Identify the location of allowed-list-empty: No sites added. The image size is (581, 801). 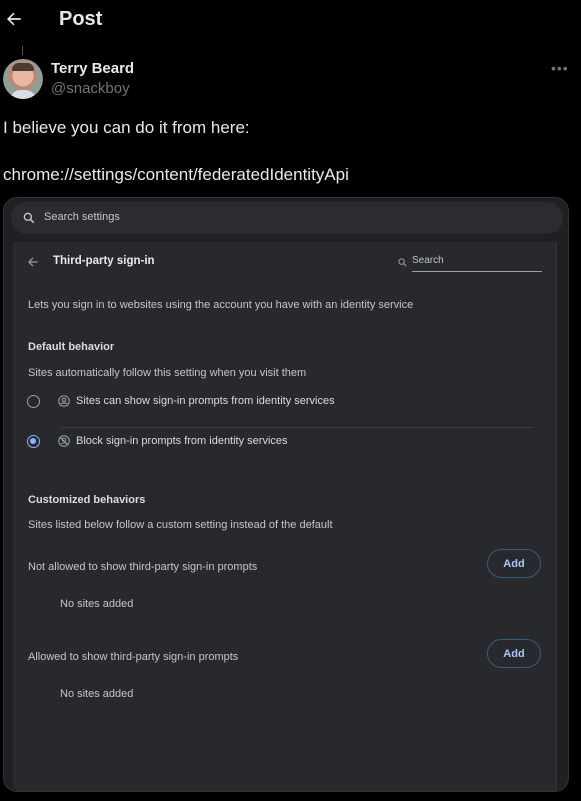
(97, 694).